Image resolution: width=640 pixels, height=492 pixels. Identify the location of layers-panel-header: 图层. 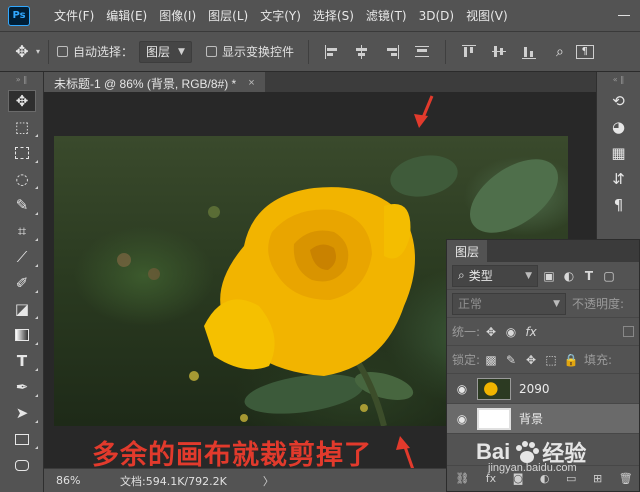
(543, 251).